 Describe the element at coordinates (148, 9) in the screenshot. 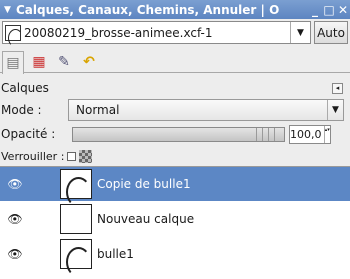

I see `window-title: Calques, Canaux, Chemins, Annuler | O` at that location.